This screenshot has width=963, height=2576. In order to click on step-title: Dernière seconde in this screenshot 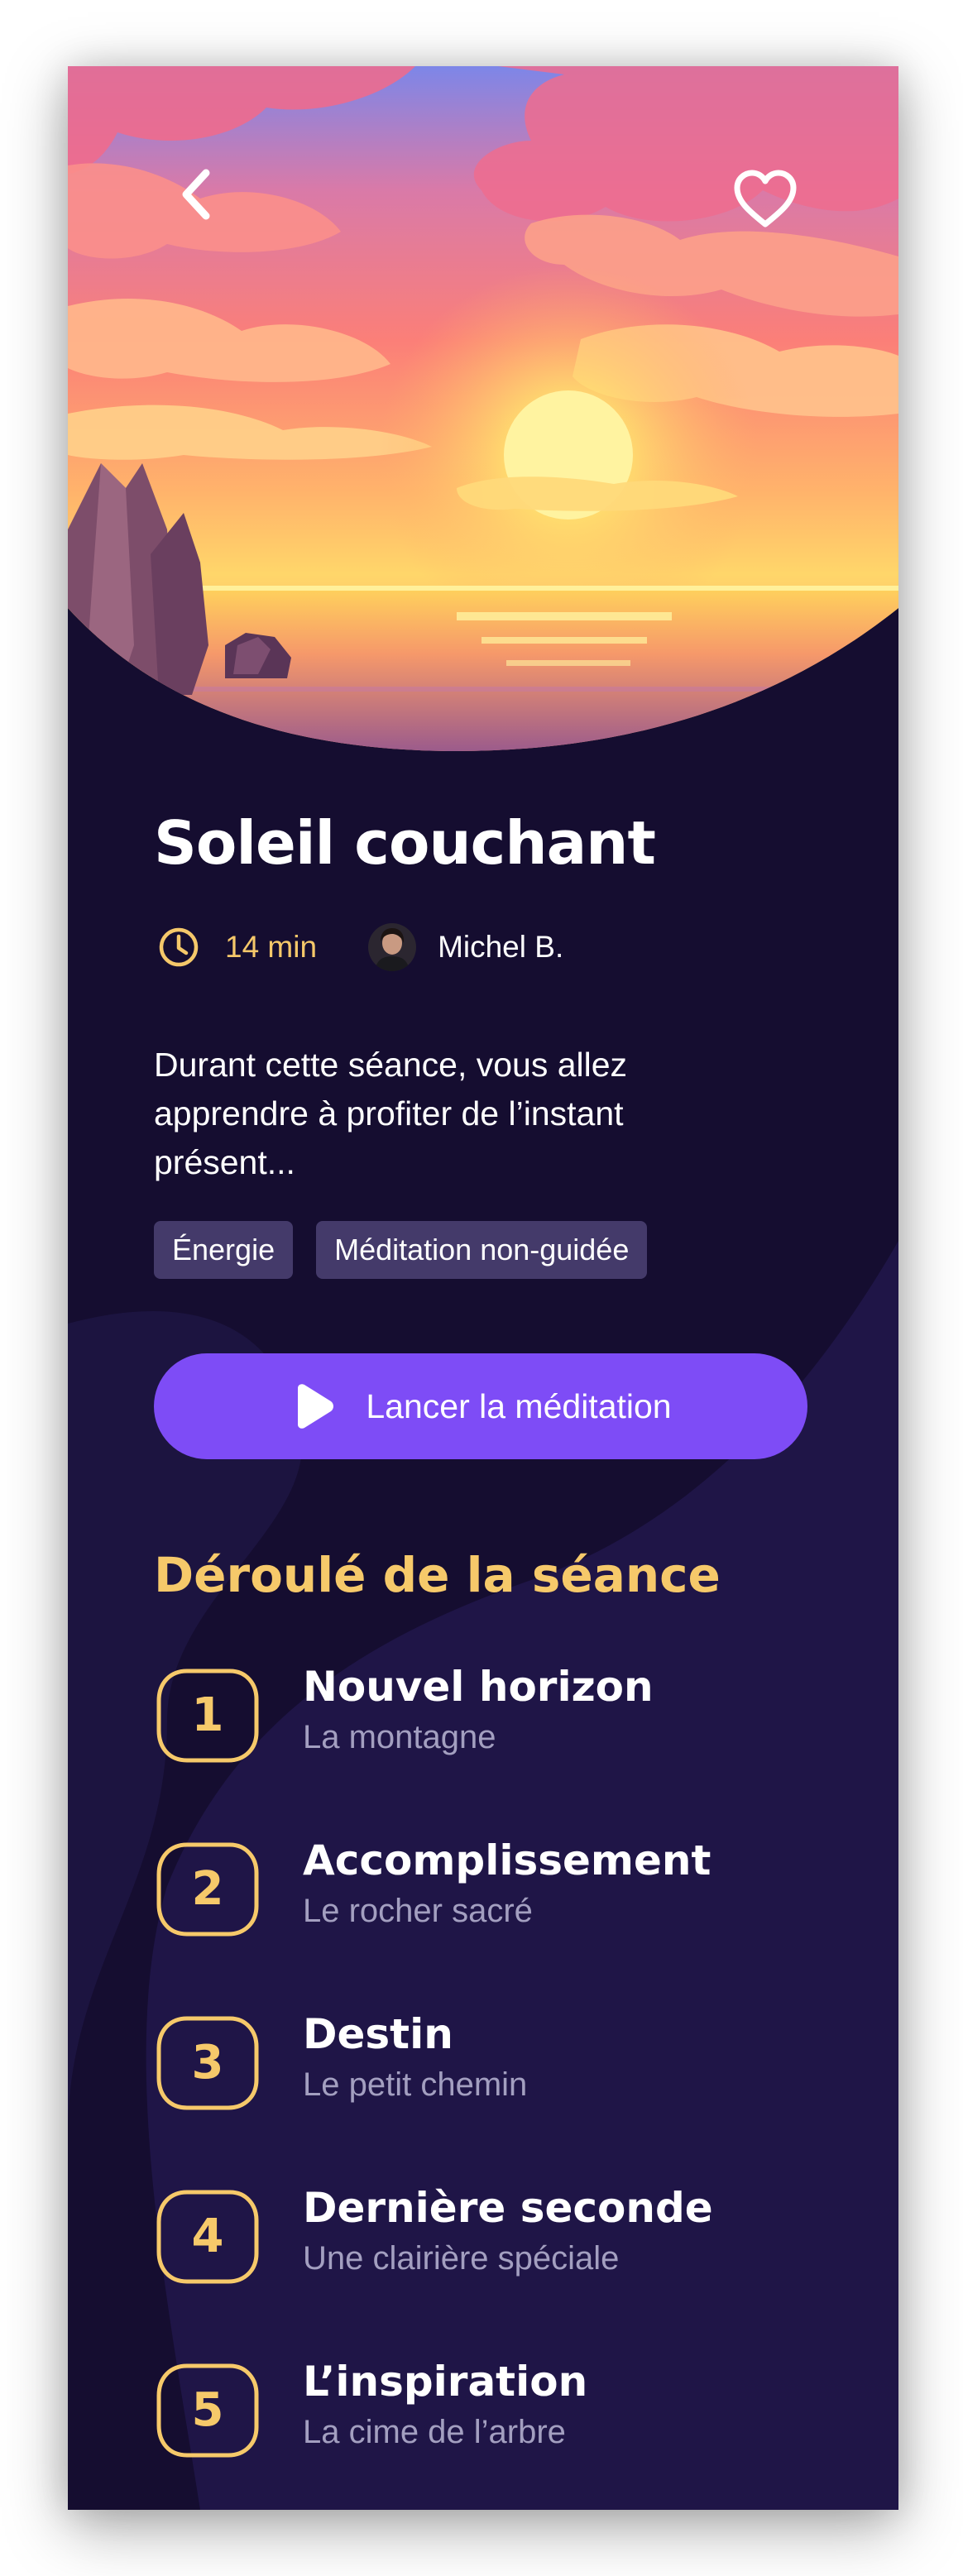, I will do `click(508, 2208)`.